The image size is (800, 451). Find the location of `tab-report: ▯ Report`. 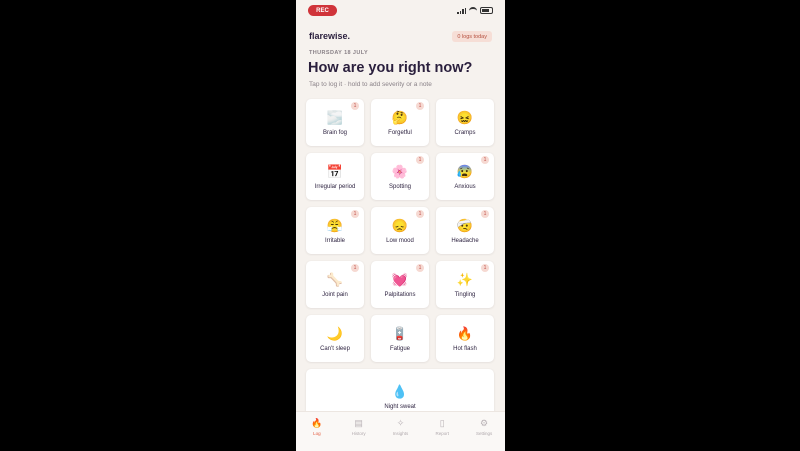

tab-report: ▯ Report is located at coordinates (442, 427).